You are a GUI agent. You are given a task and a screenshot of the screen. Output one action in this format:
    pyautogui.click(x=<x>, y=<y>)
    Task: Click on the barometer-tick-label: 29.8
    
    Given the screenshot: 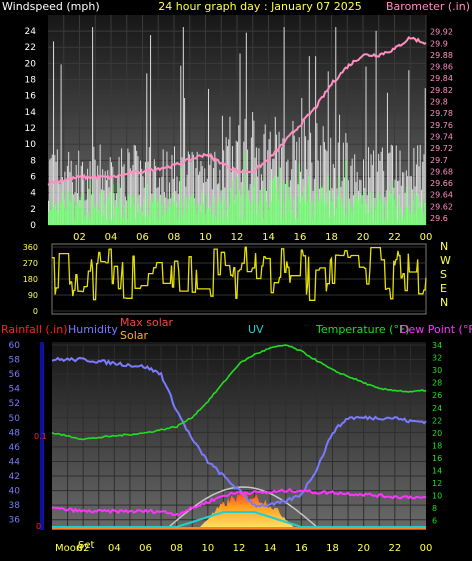 What is the action you would take?
    pyautogui.click(x=439, y=102)
    